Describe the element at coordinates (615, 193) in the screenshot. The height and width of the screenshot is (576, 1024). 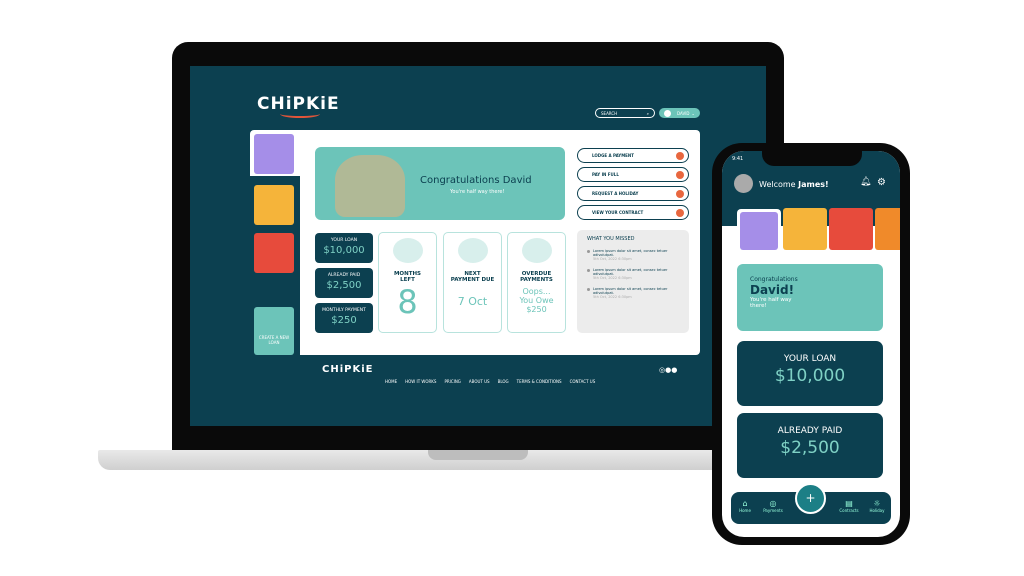
I see `label: REQUEST A HOLIDAY` at that location.